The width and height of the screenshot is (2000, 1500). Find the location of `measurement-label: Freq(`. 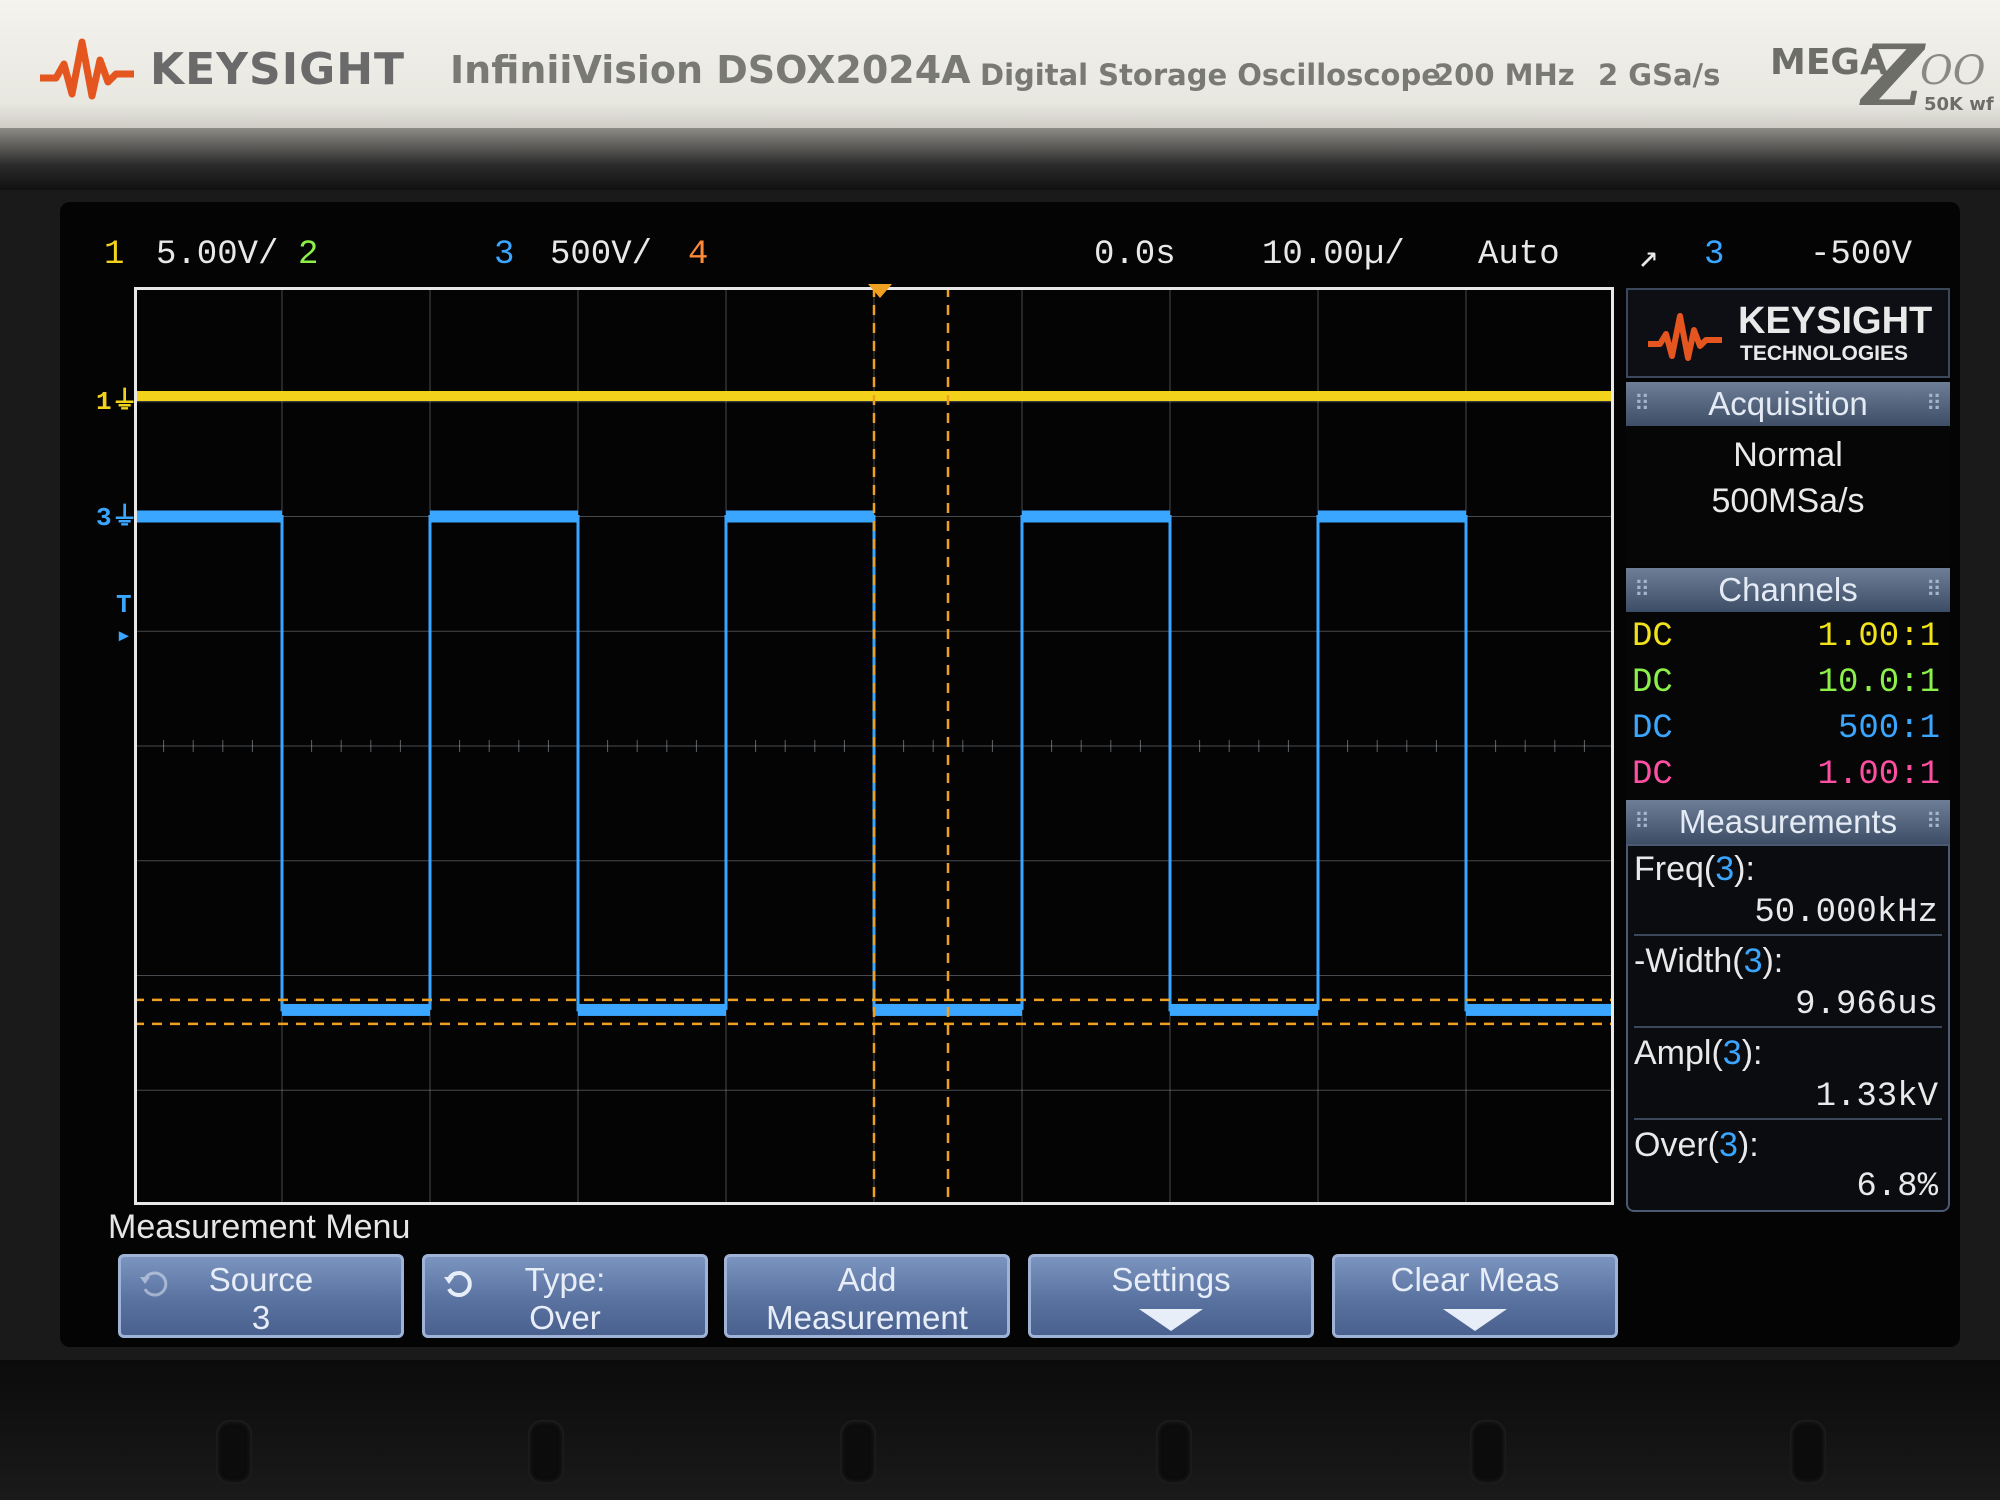

measurement-label: Freq( is located at coordinates (1675, 869).